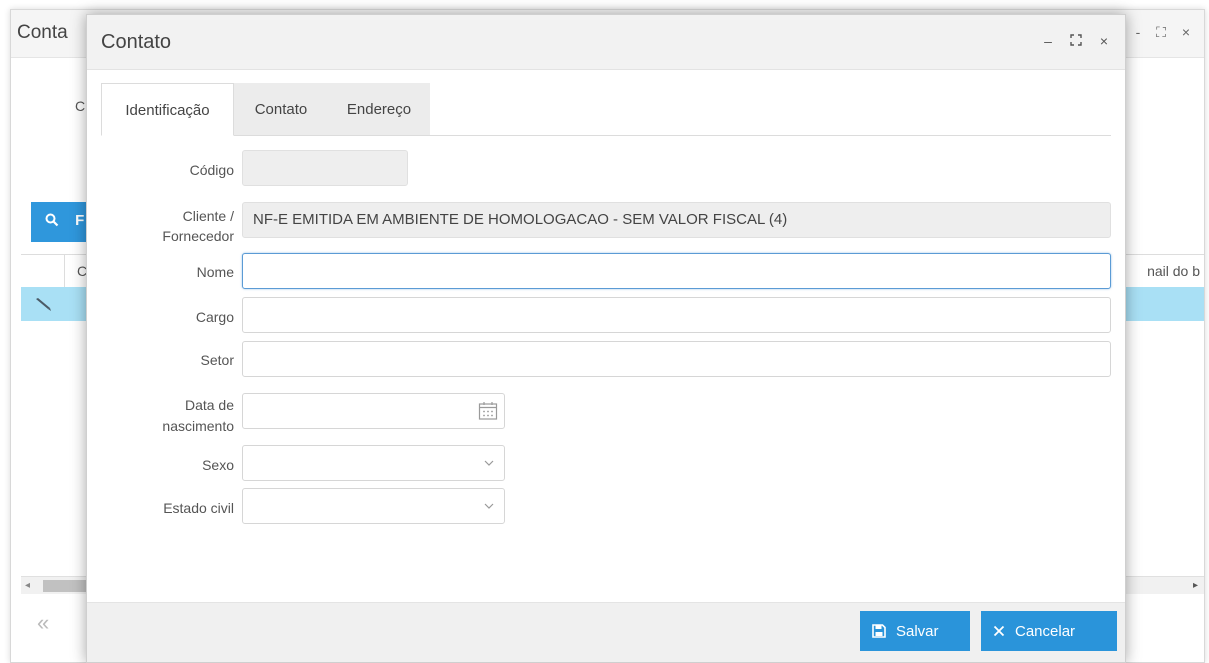 The image size is (1209, 663). I want to click on setor-label: Setor, so click(217, 360).